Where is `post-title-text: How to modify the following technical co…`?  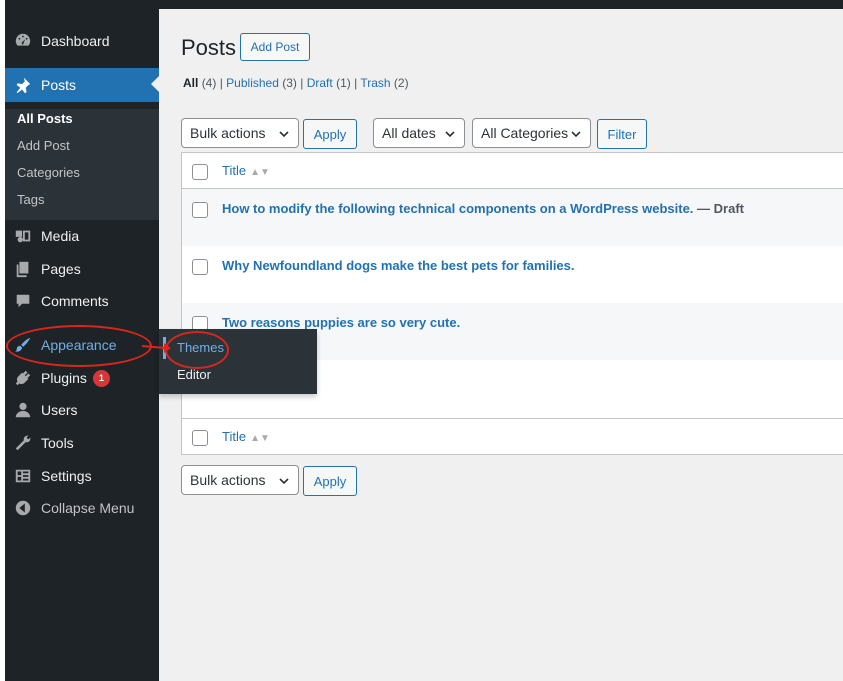
post-title-text: How to modify the following technical co… is located at coordinates (458, 208).